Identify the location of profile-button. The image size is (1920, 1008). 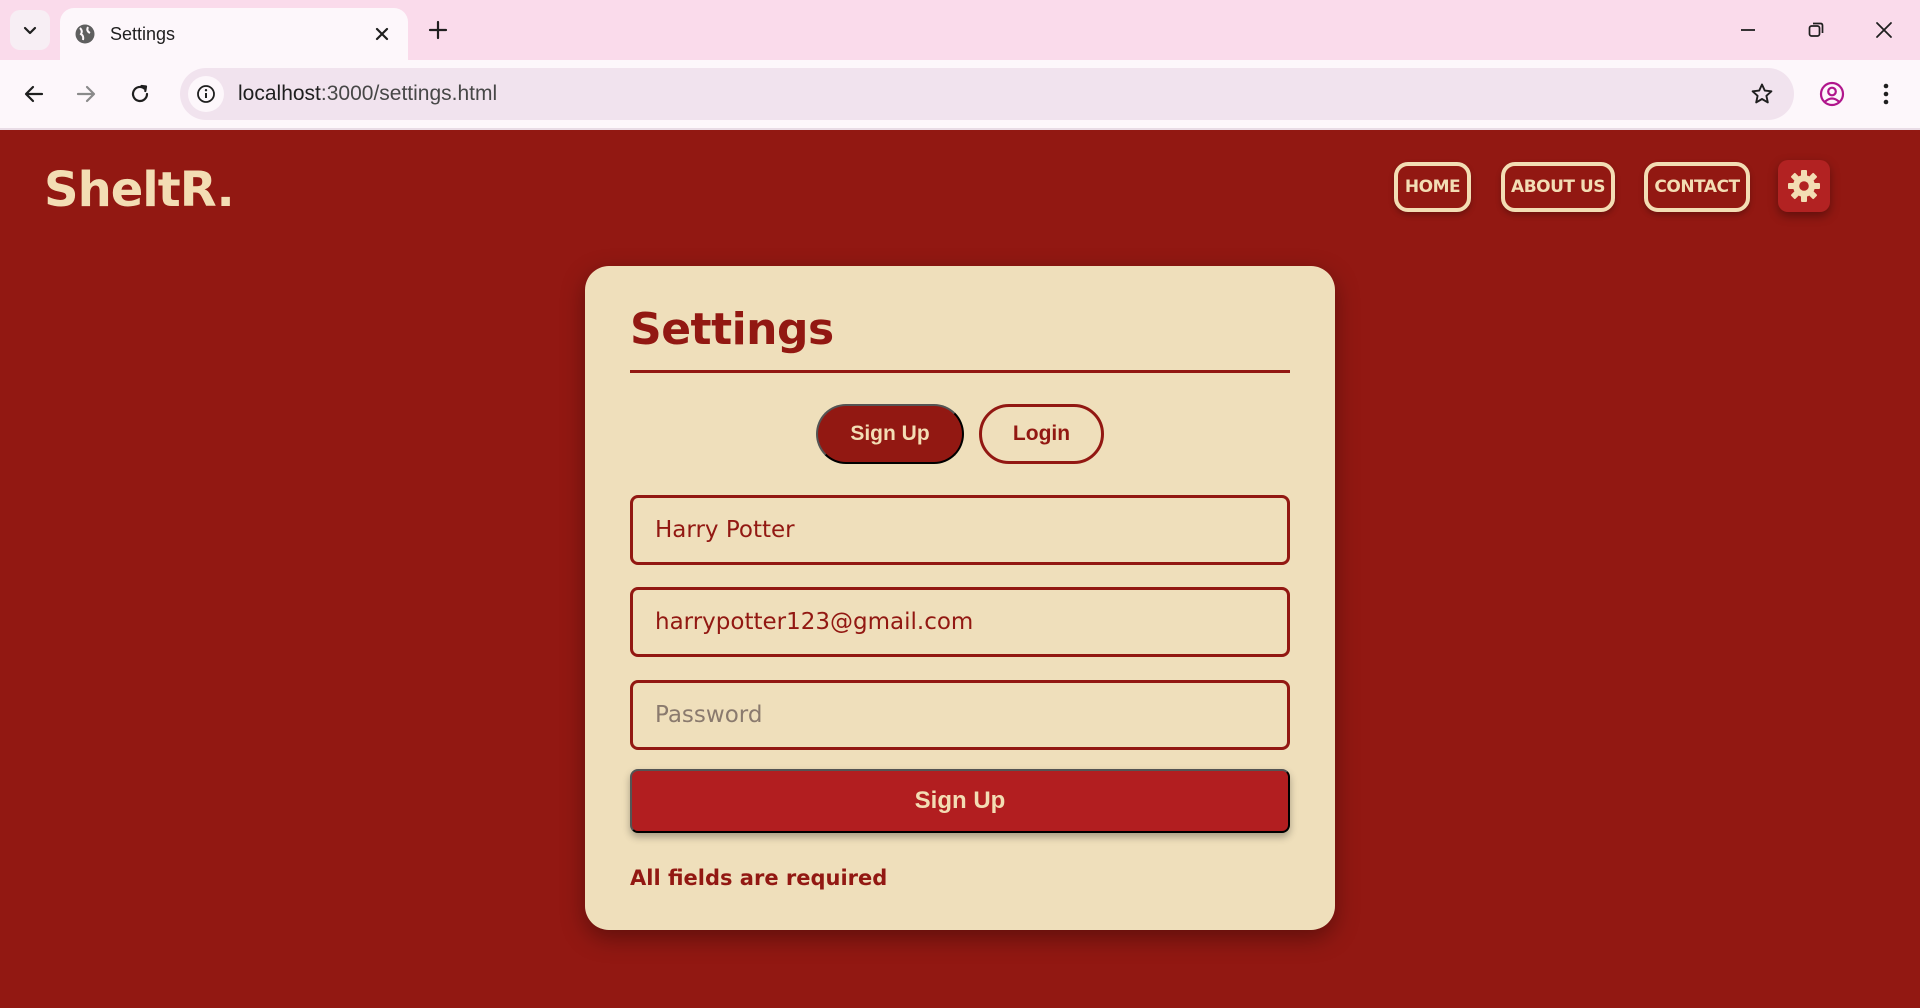
(1832, 94).